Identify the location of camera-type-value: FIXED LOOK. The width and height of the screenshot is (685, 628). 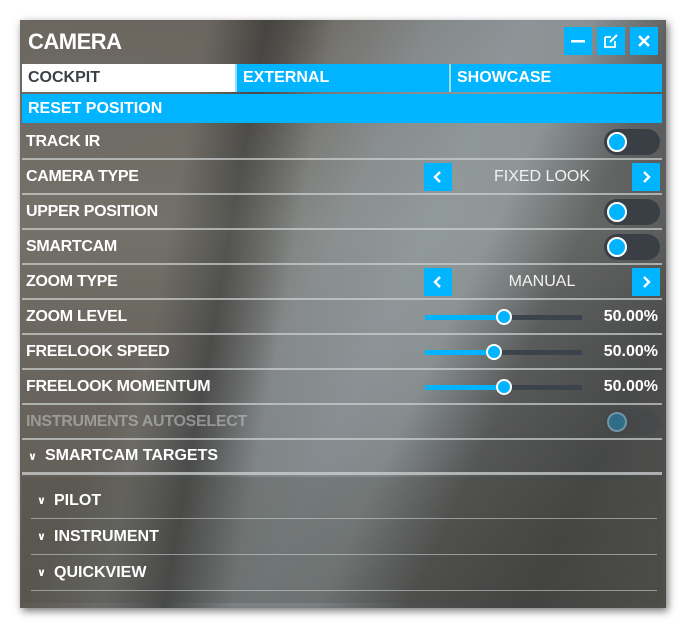
(542, 176).